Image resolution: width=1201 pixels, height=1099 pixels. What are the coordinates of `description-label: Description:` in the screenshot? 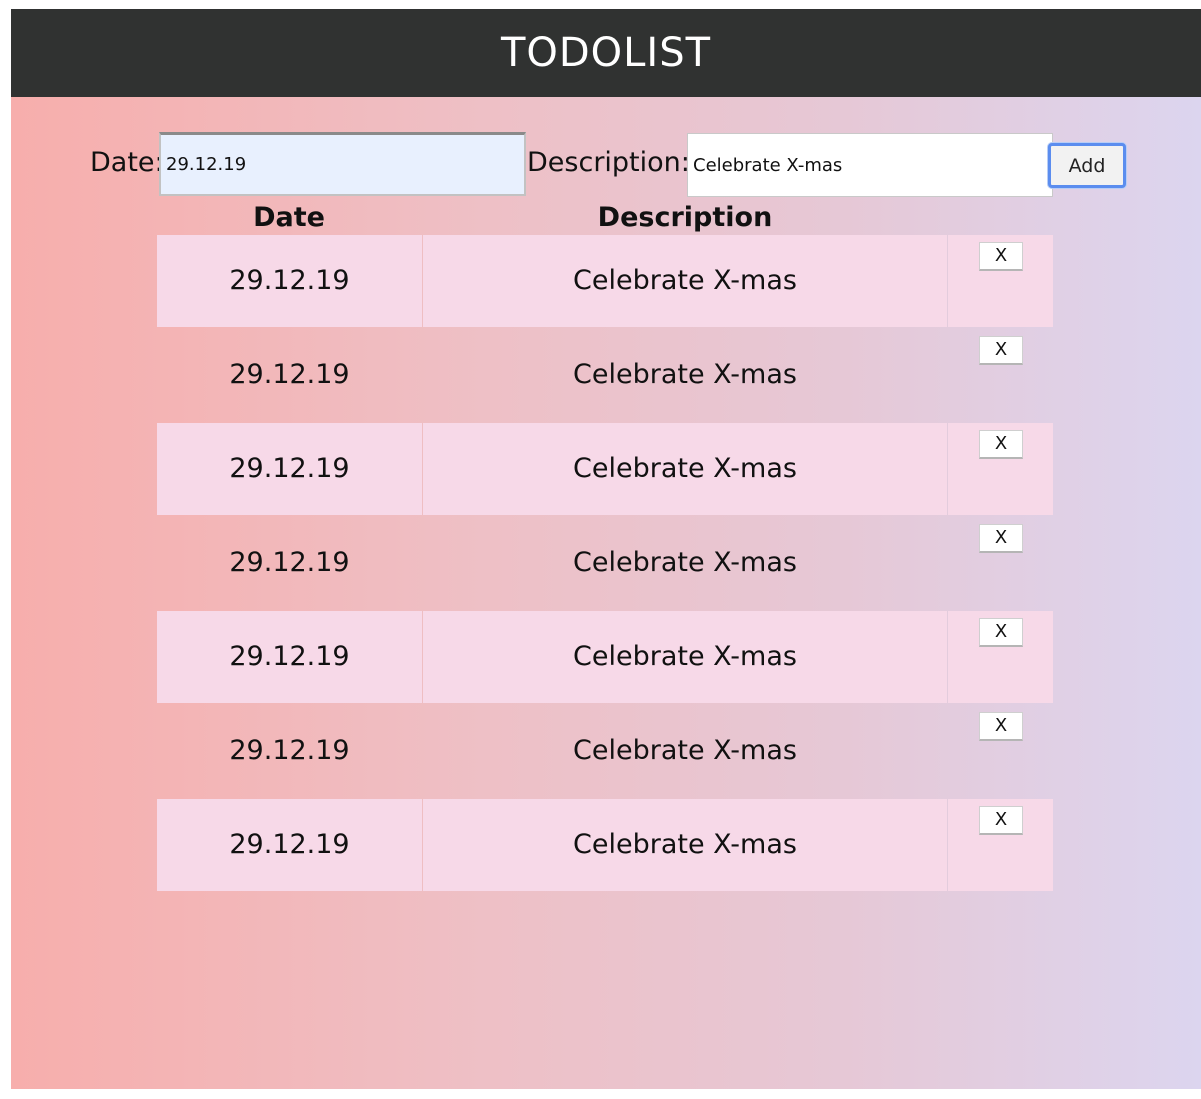 It's located at (608, 162).